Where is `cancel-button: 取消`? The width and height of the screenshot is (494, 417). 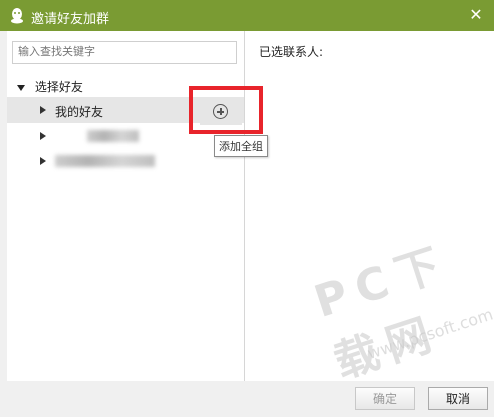
cancel-button: 取消 is located at coordinates (458, 398).